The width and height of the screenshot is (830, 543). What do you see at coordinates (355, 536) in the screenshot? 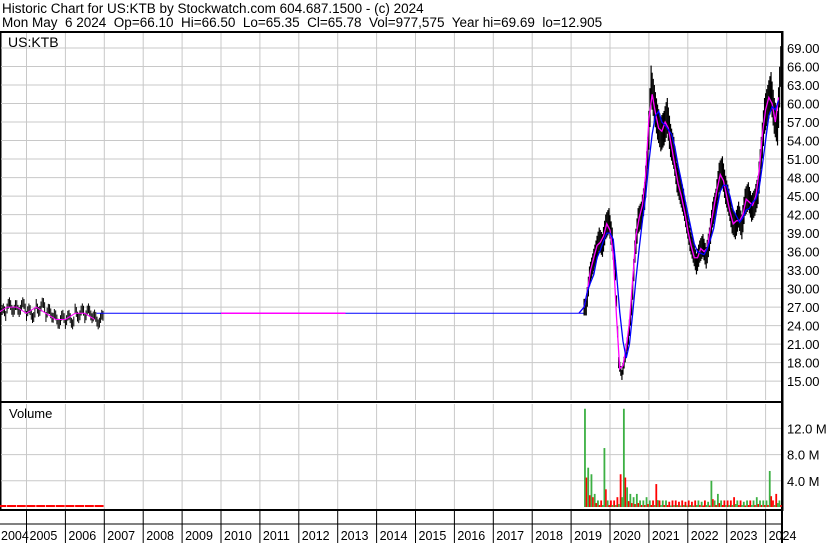
I see `year-label: 2013` at bounding box center [355, 536].